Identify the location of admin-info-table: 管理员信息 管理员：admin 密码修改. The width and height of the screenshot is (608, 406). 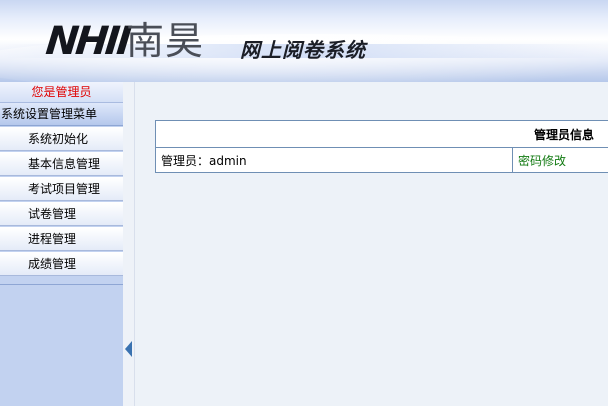
(381, 146).